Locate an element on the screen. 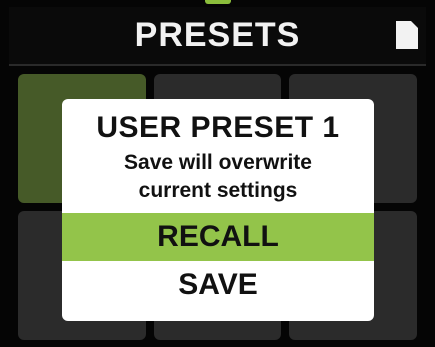 This screenshot has height=347, width=435. dialog-message-line-2: current settings is located at coordinates (218, 190).